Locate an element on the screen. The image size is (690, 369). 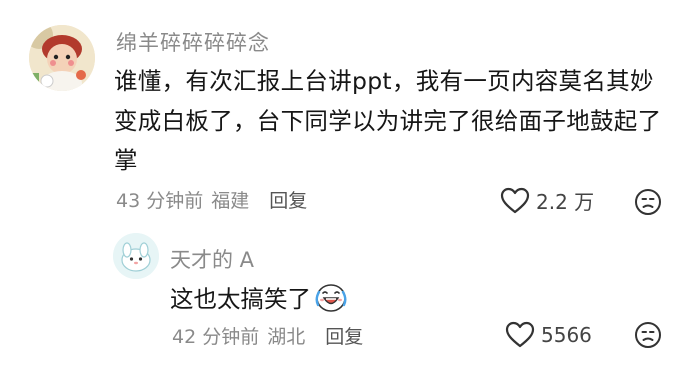
reply-avatar is located at coordinates (136, 256).